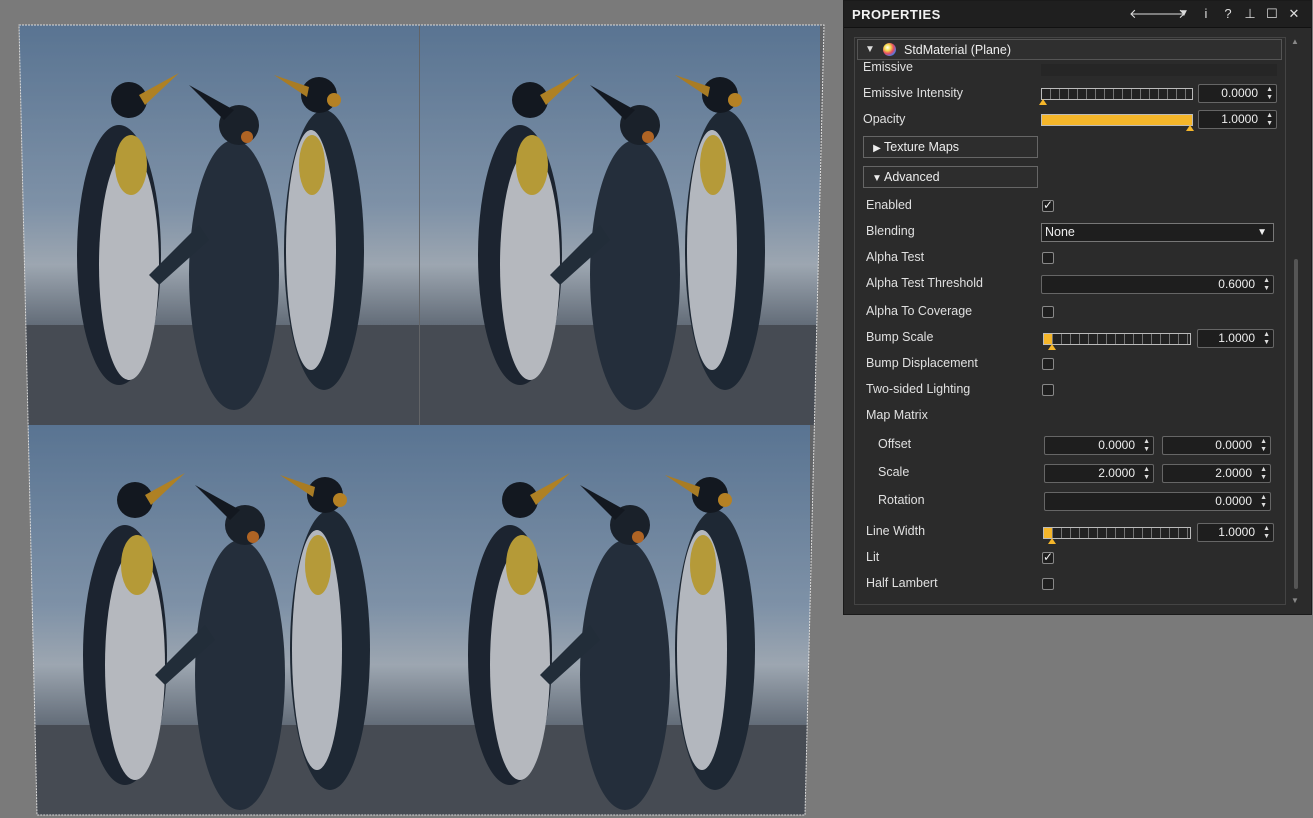 The height and width of the screenshot is (818, 1313). What do you see at coordinates (1295, 600) in the screenshot?
I see `scroll-down-icon: ▼` at bounding box center [1295, 600].